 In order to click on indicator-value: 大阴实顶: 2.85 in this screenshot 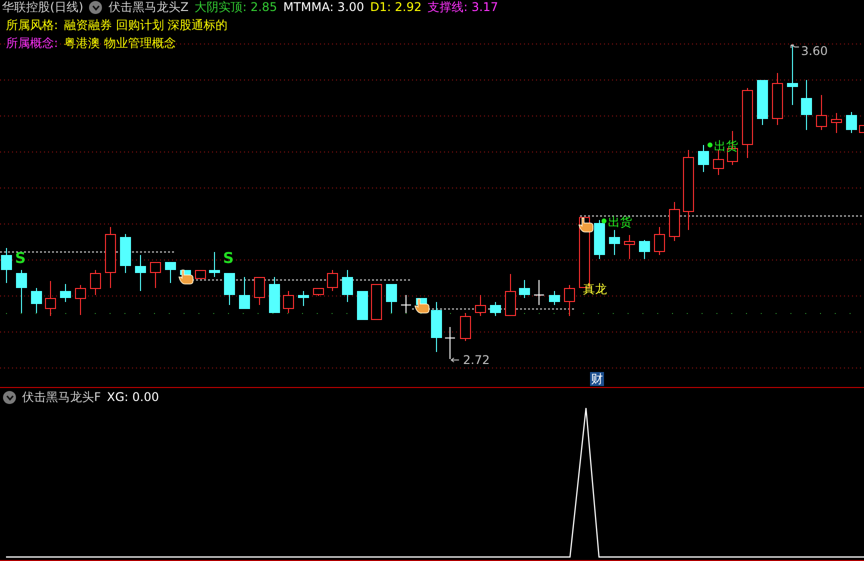, I will do `click(236, 7)`.